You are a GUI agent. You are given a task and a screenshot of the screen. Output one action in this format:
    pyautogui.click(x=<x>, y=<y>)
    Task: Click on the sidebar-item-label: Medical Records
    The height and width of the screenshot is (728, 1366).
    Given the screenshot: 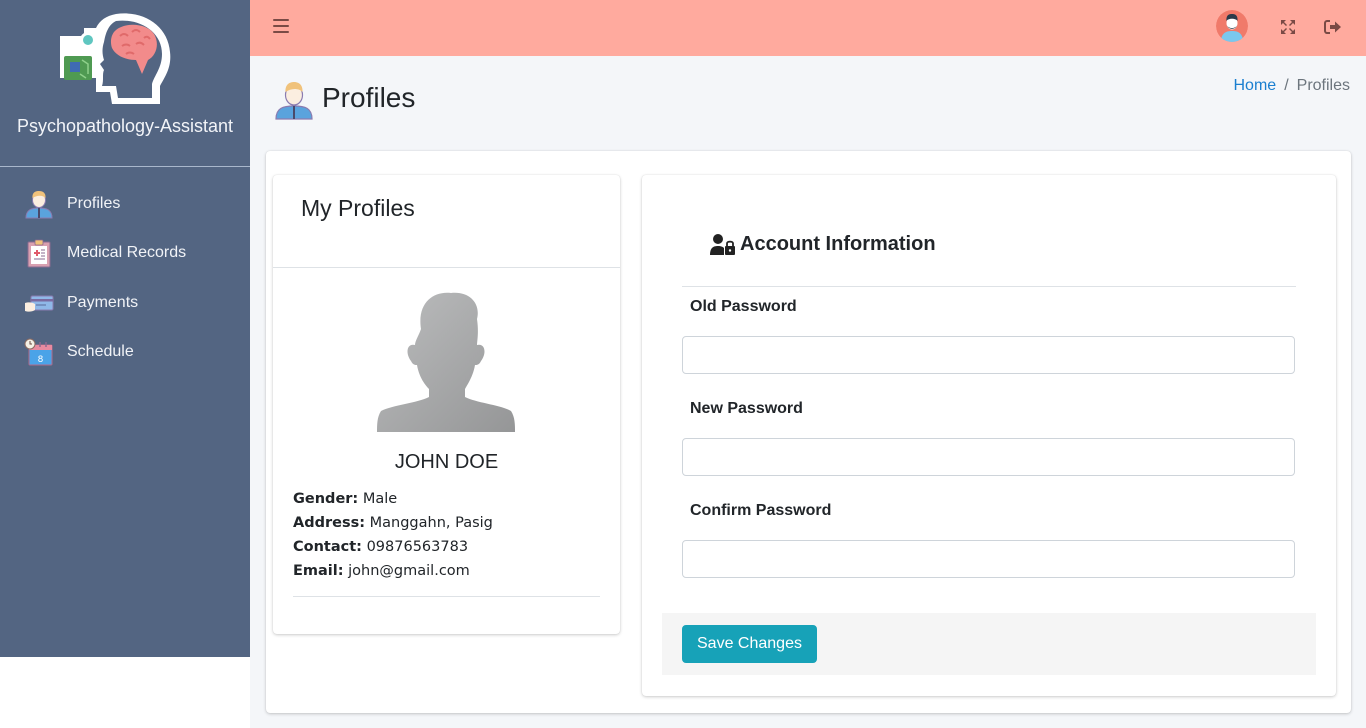 What is the action you would take?
    pyautogui.click(x=127, y=253)
    